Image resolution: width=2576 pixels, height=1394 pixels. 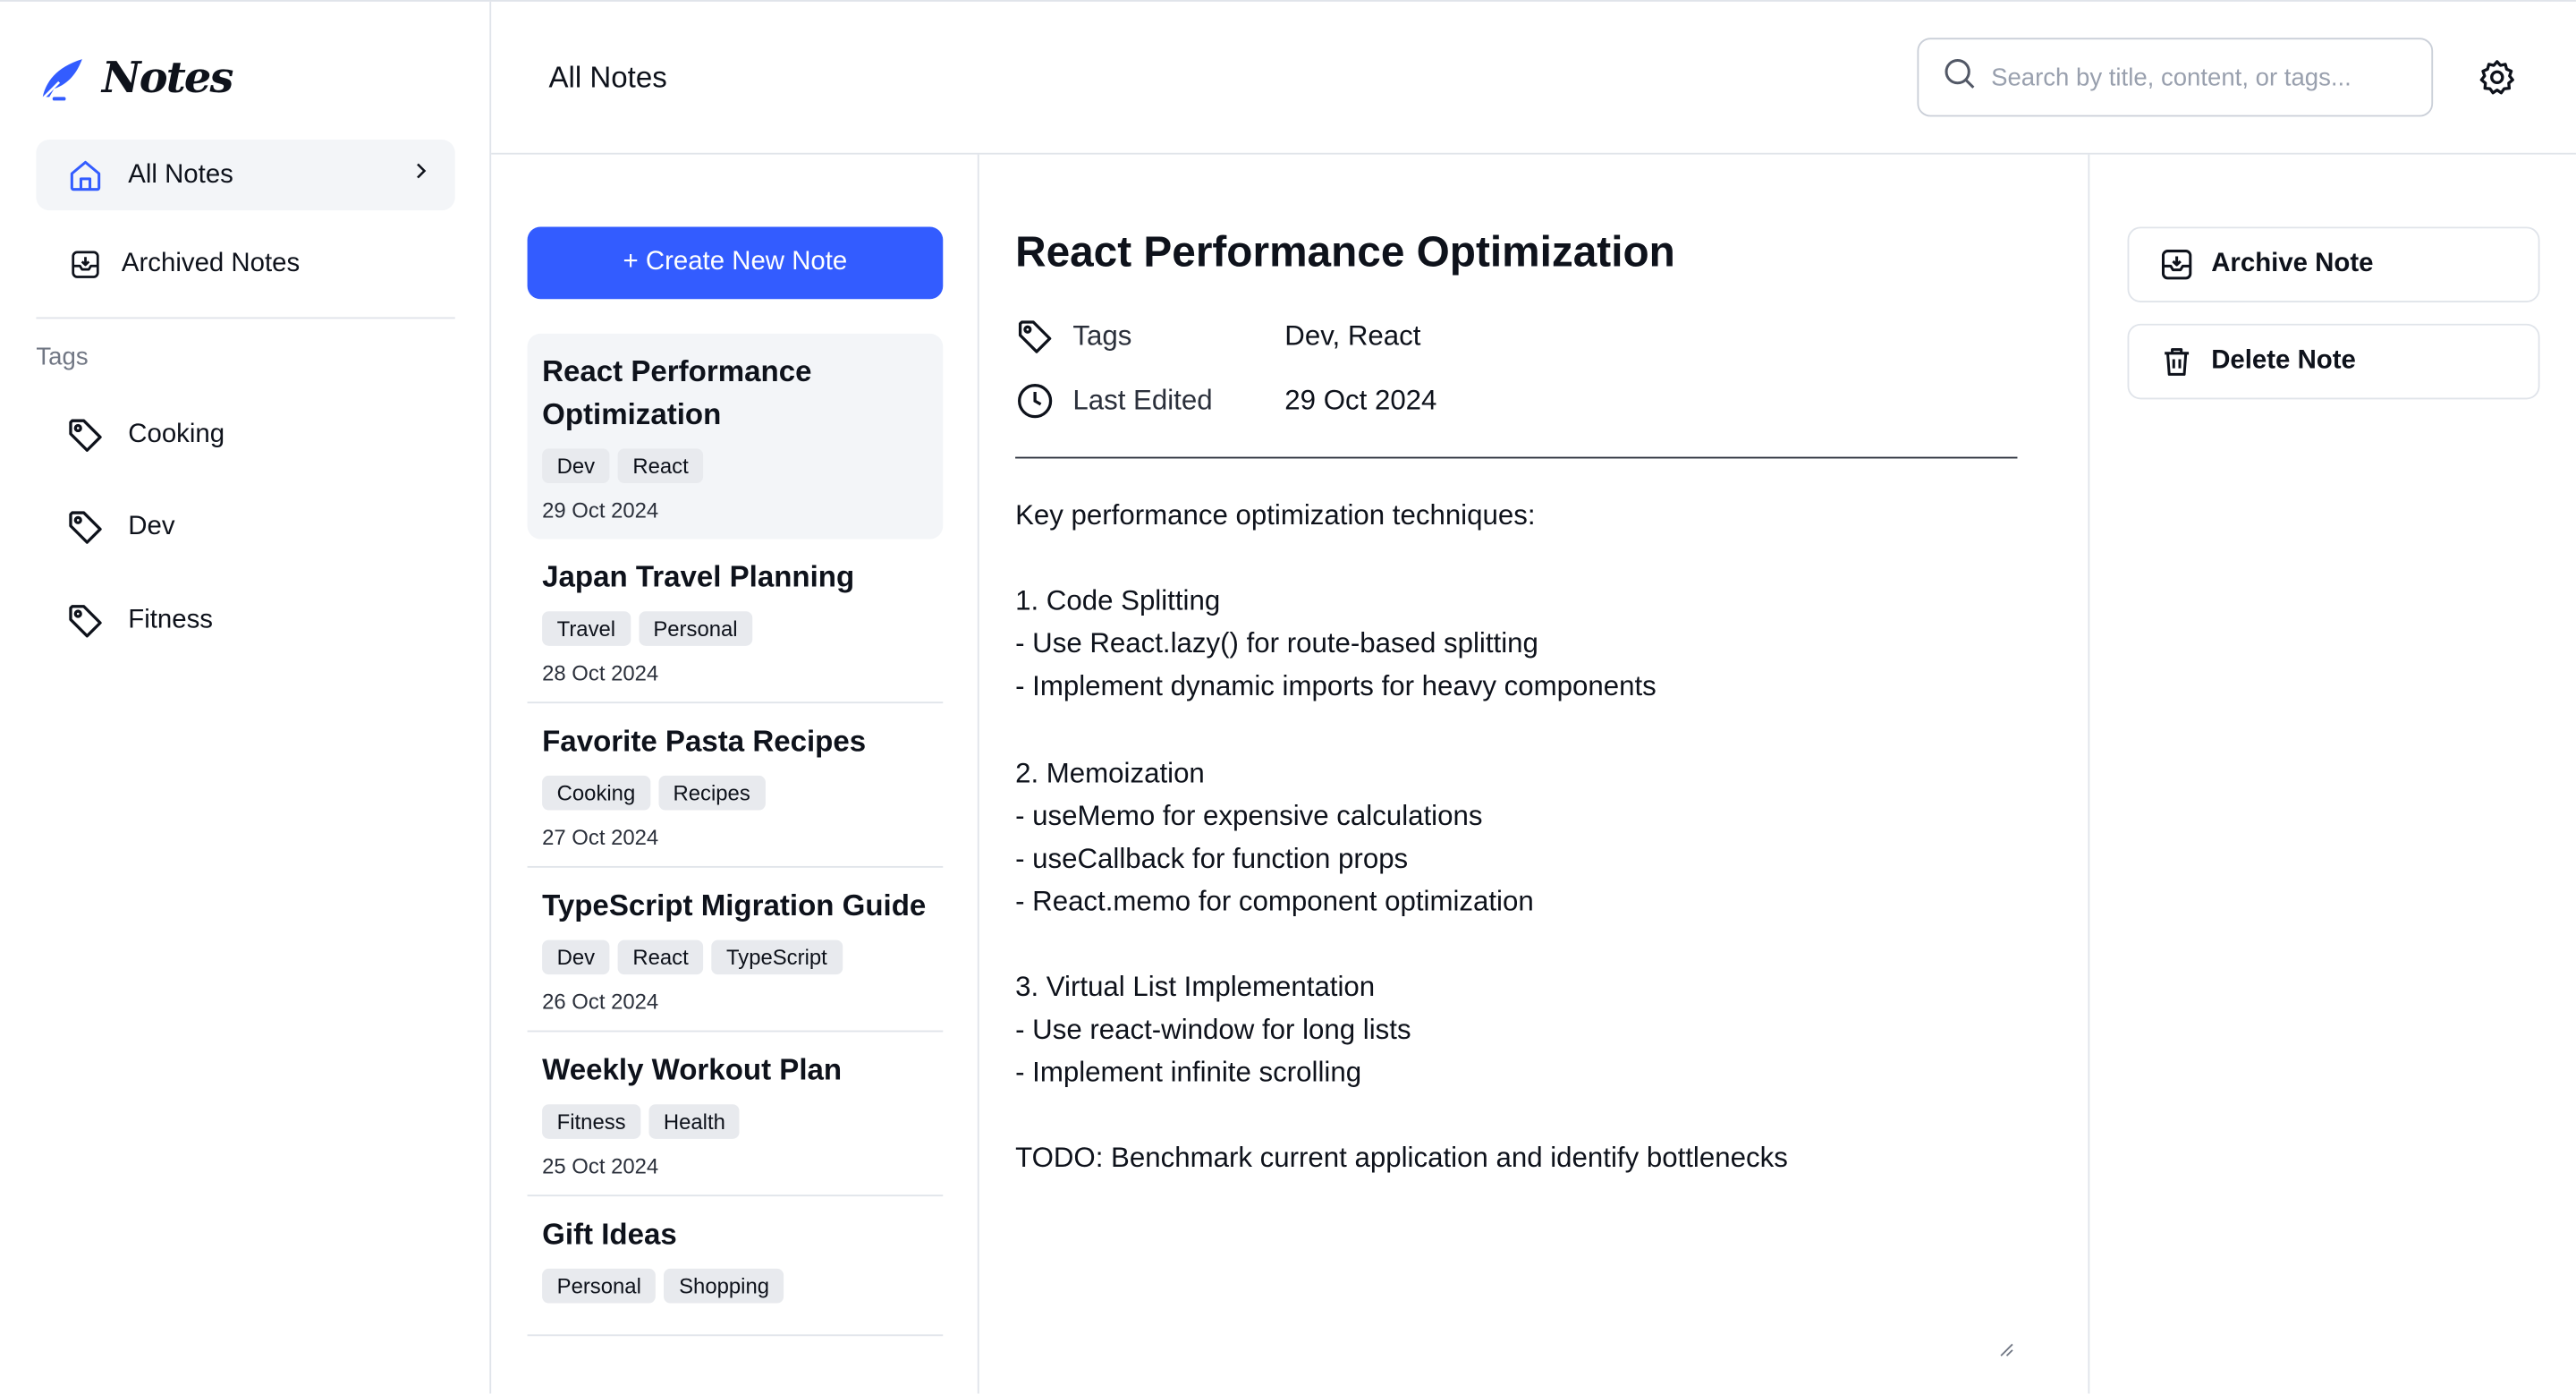 I want to click on app-logo: Notes, so click(x=134, y=78).